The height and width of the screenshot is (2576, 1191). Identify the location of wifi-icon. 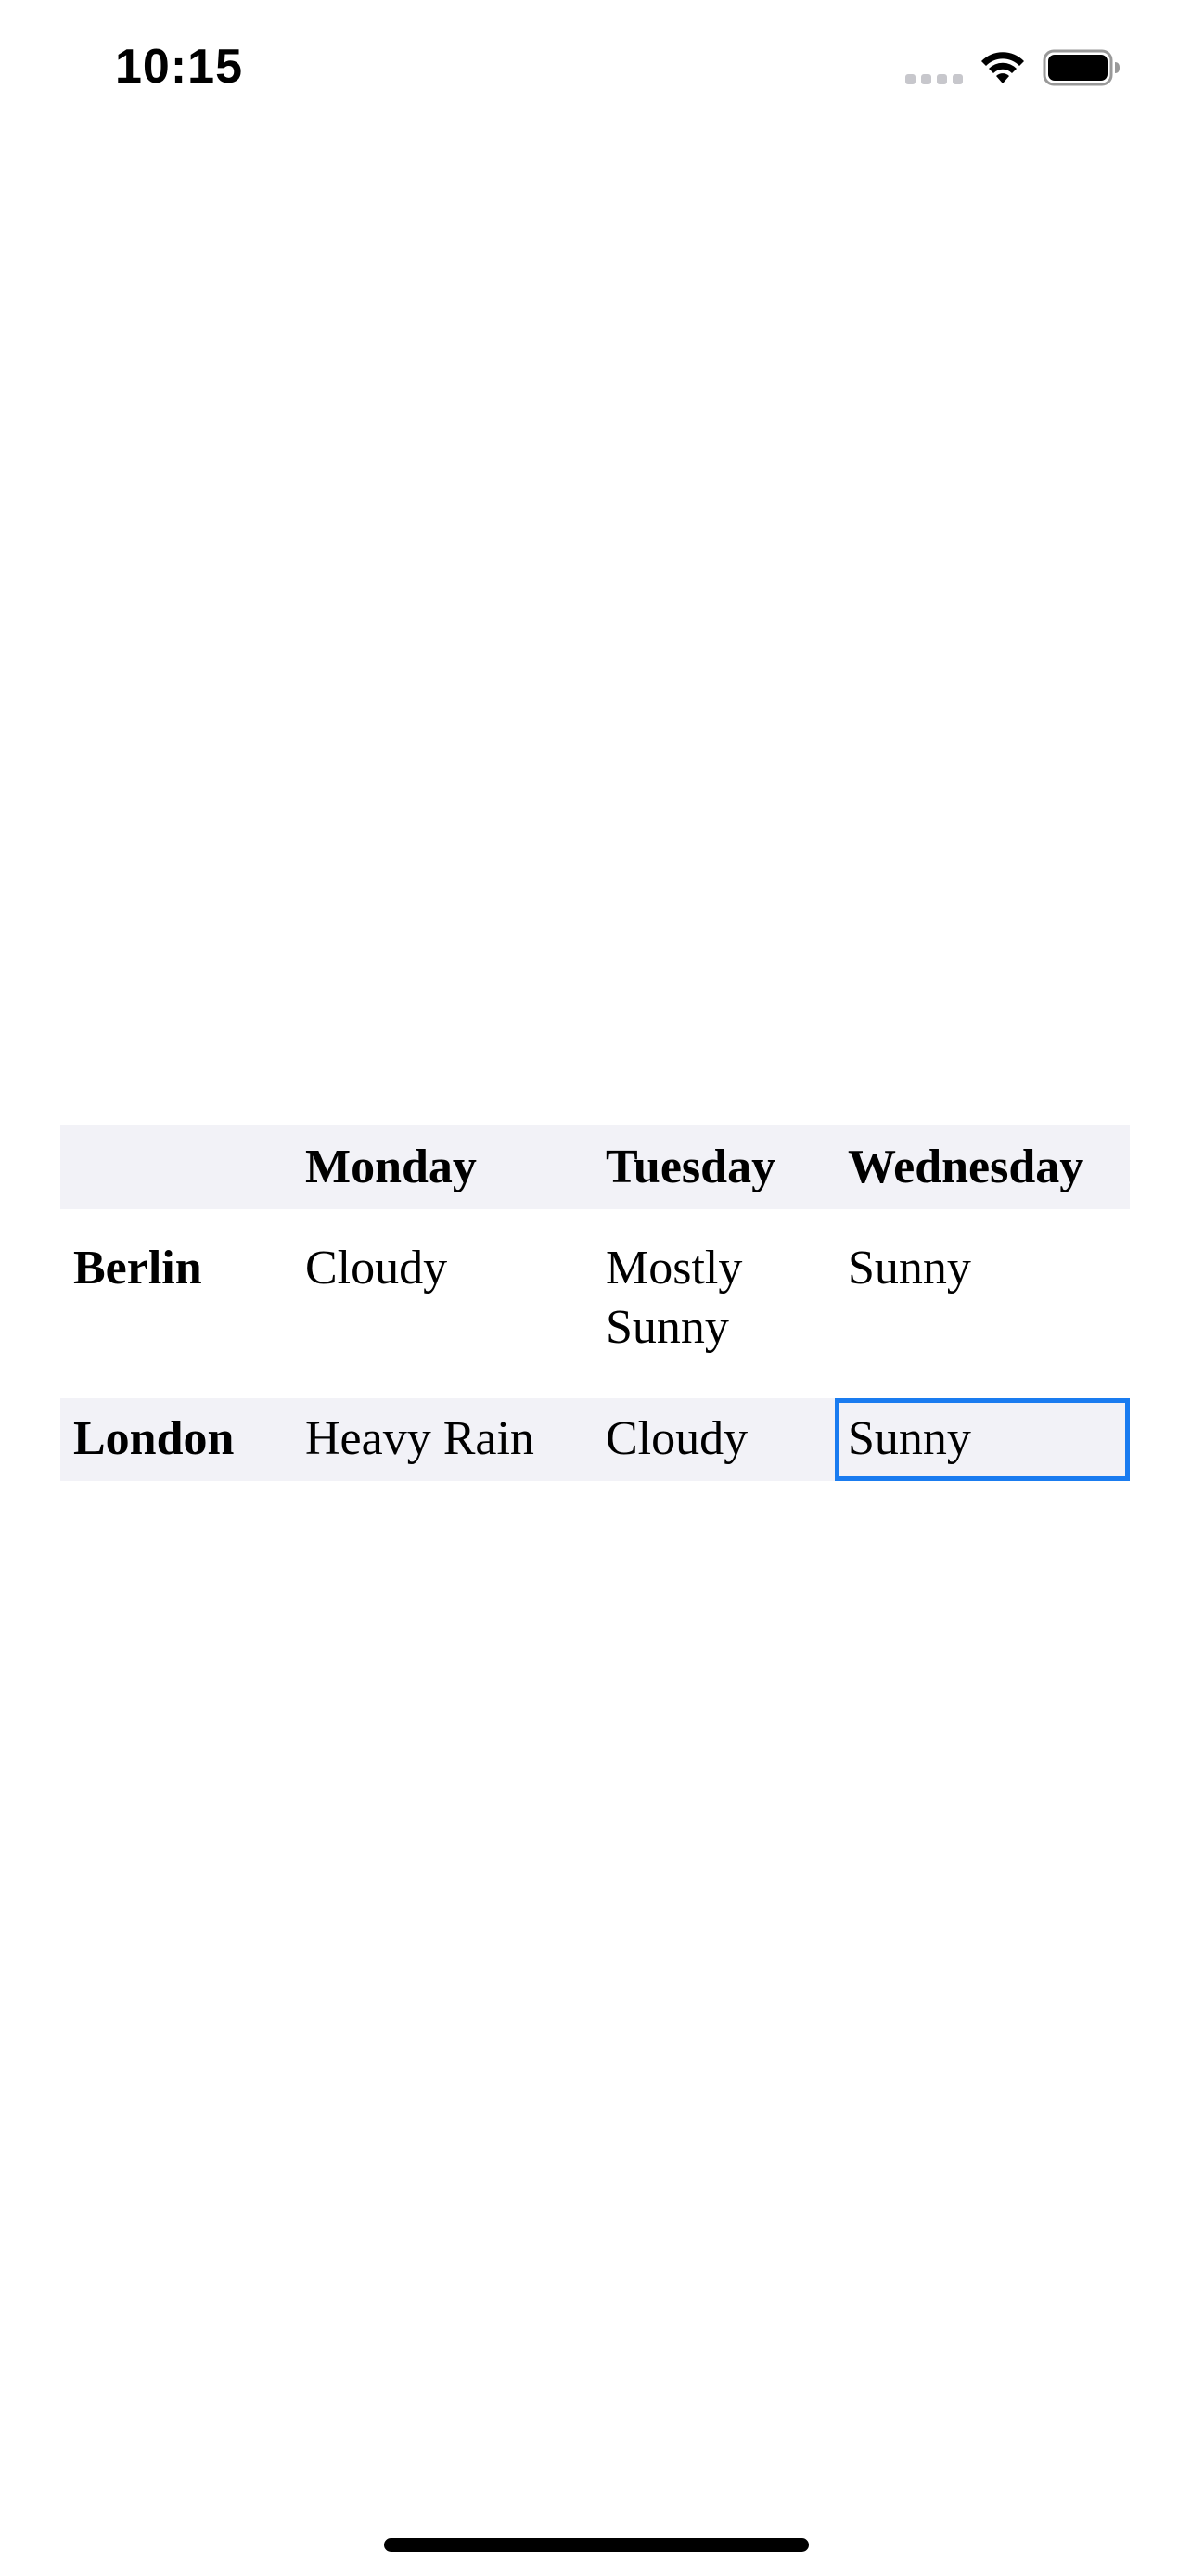
(1003, 67).